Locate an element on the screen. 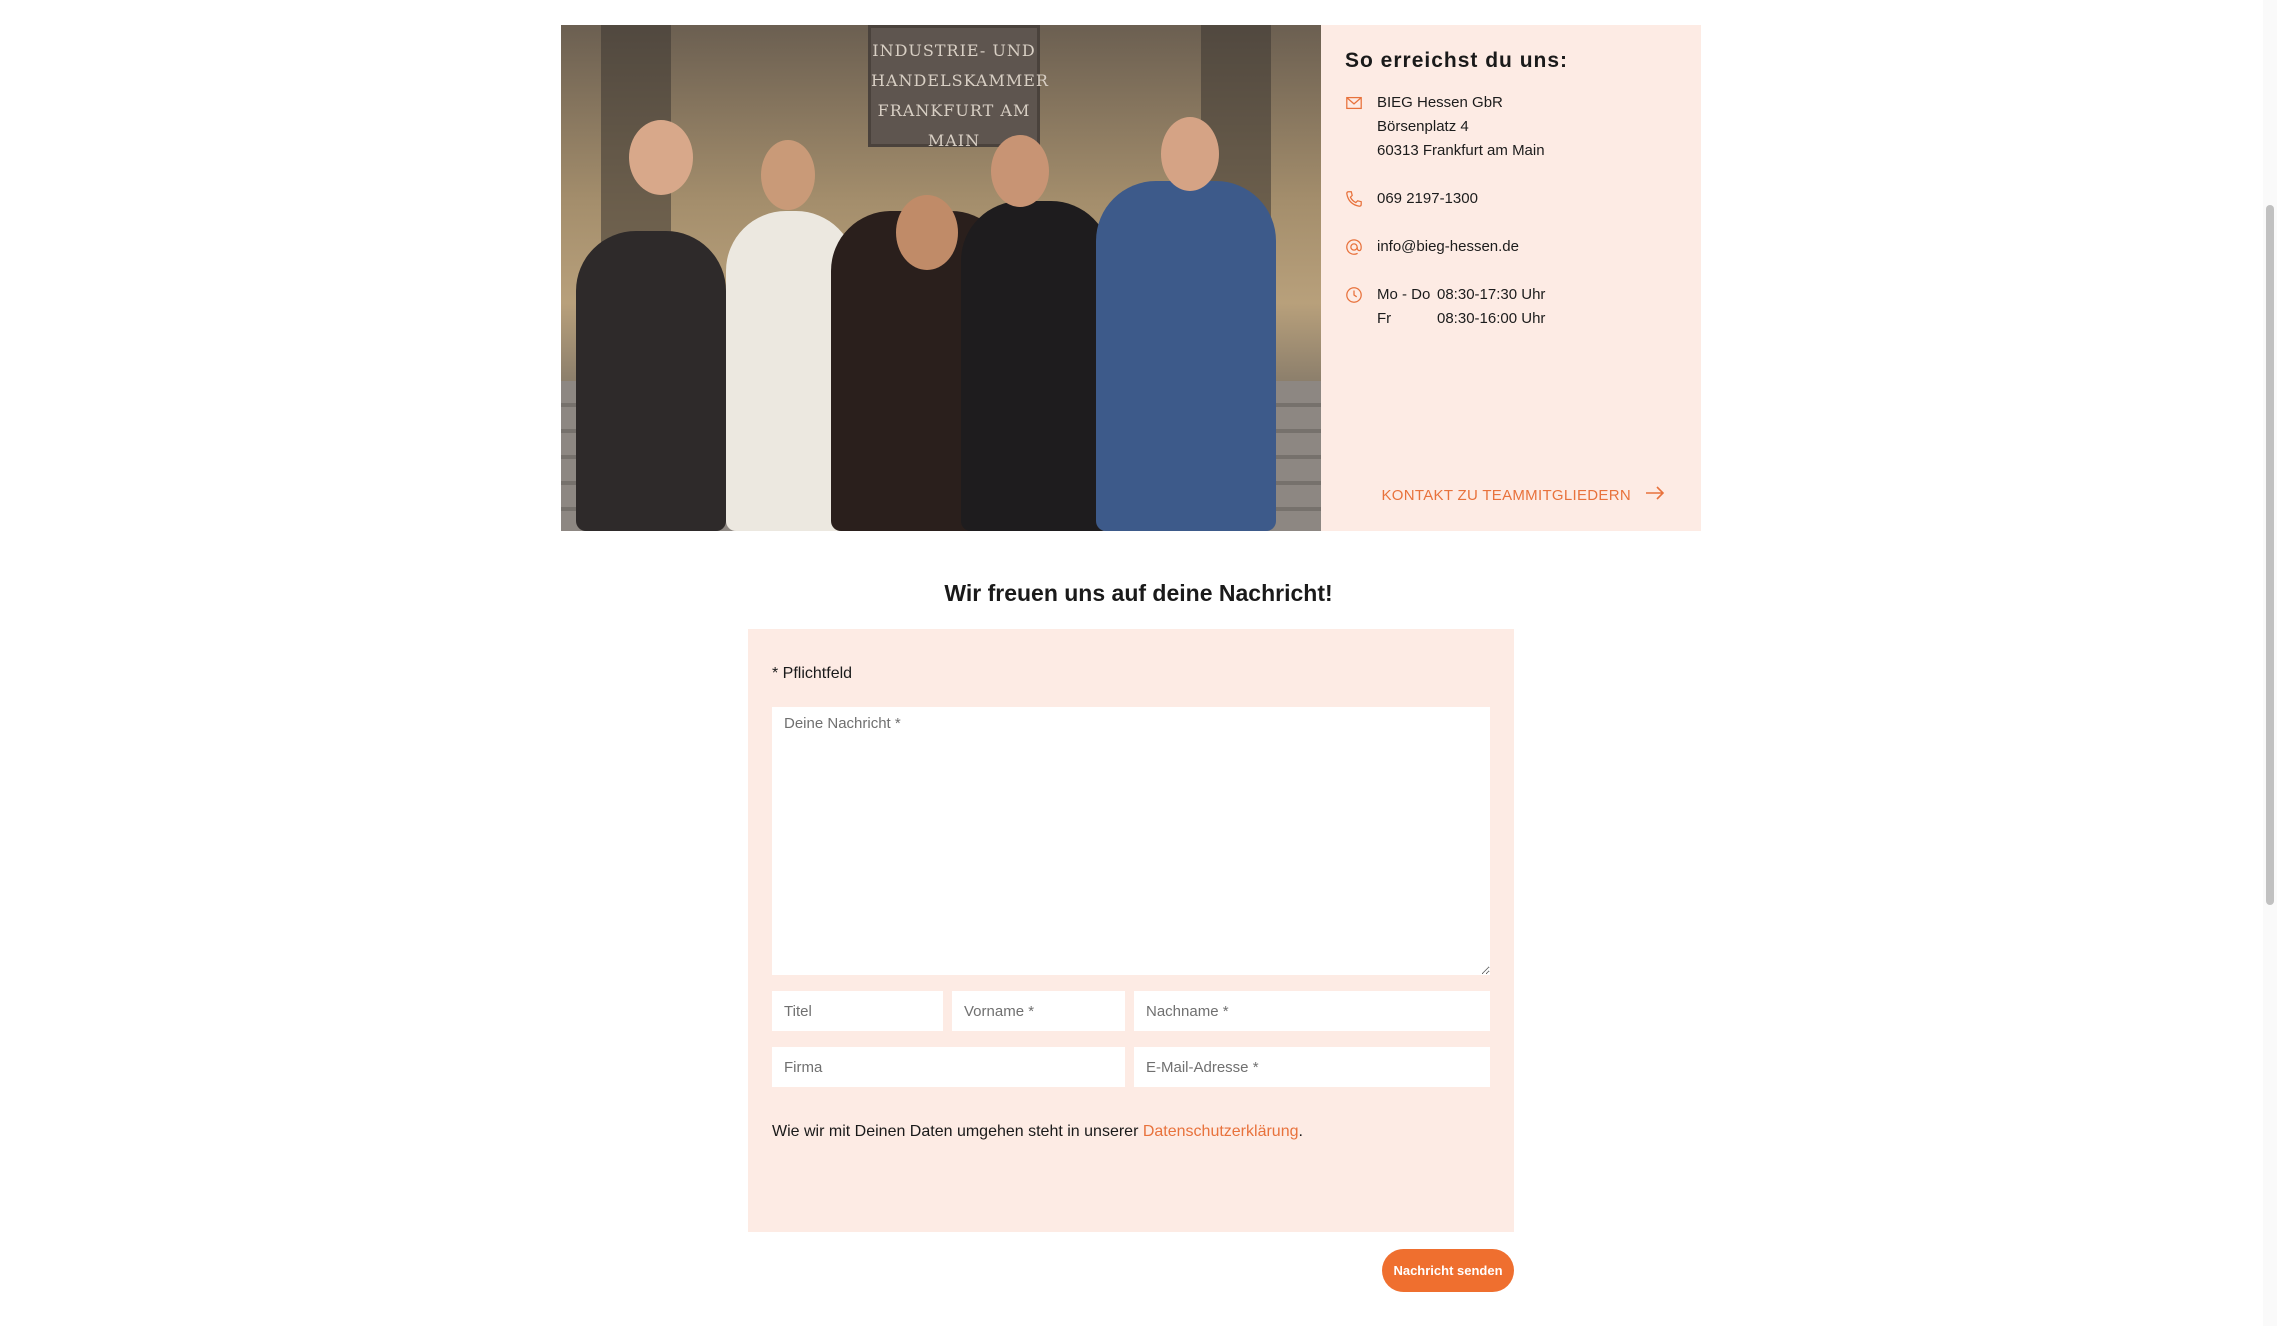 Image resolution: width=2277 pixels, height=1326 pixels. title-field is located at coordinates (857, 1011).